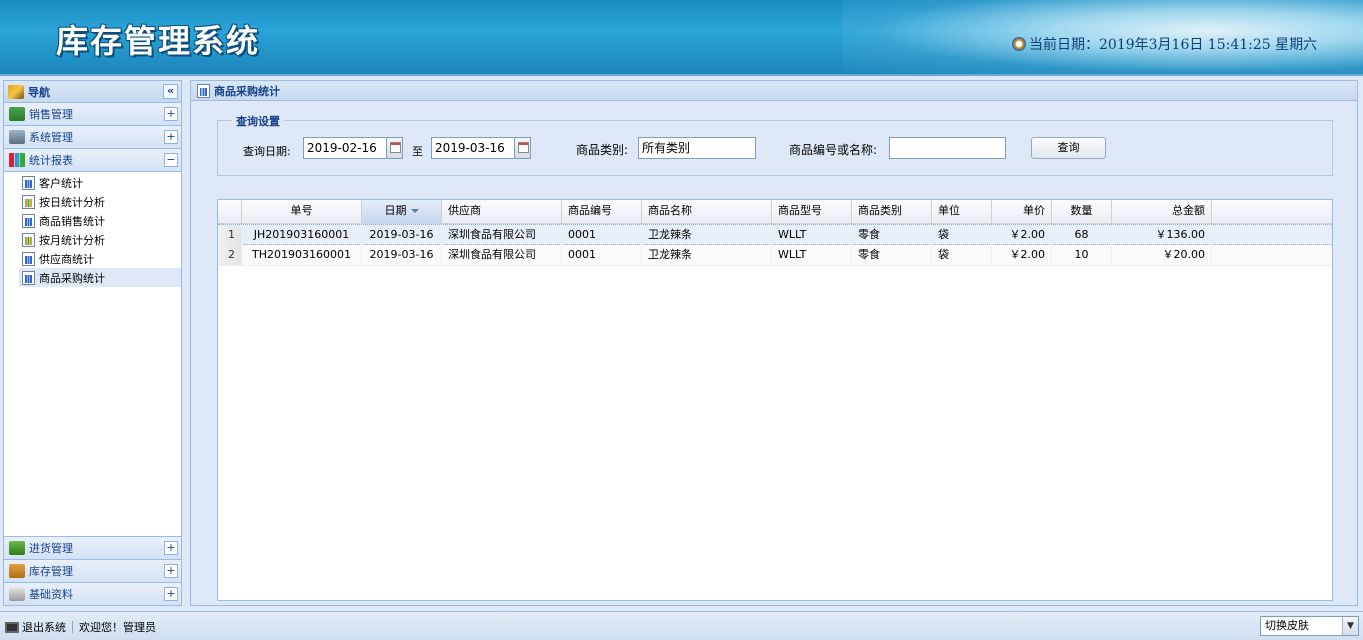  I want to click on end-date-calendar-icon, so click(522, 148).